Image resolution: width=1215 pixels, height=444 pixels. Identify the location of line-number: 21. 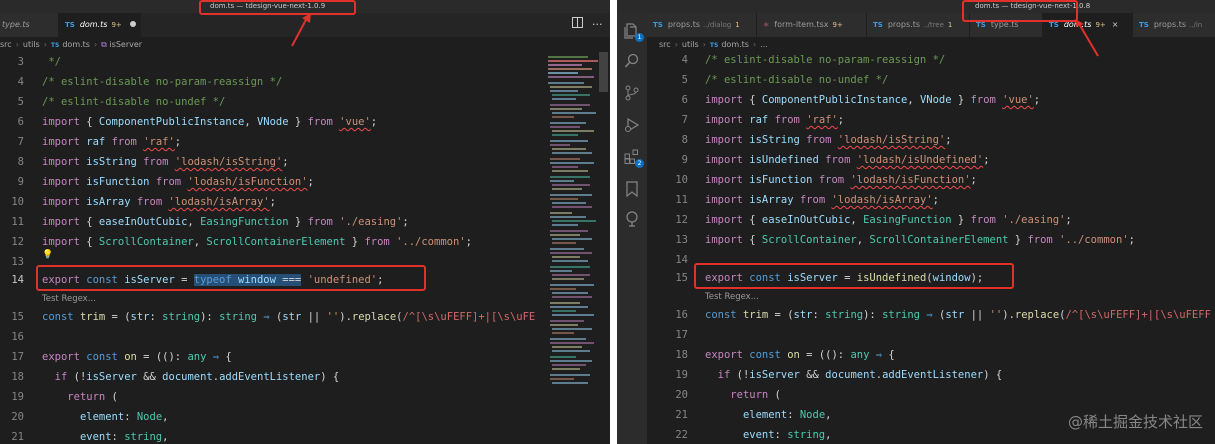
(681, 415).